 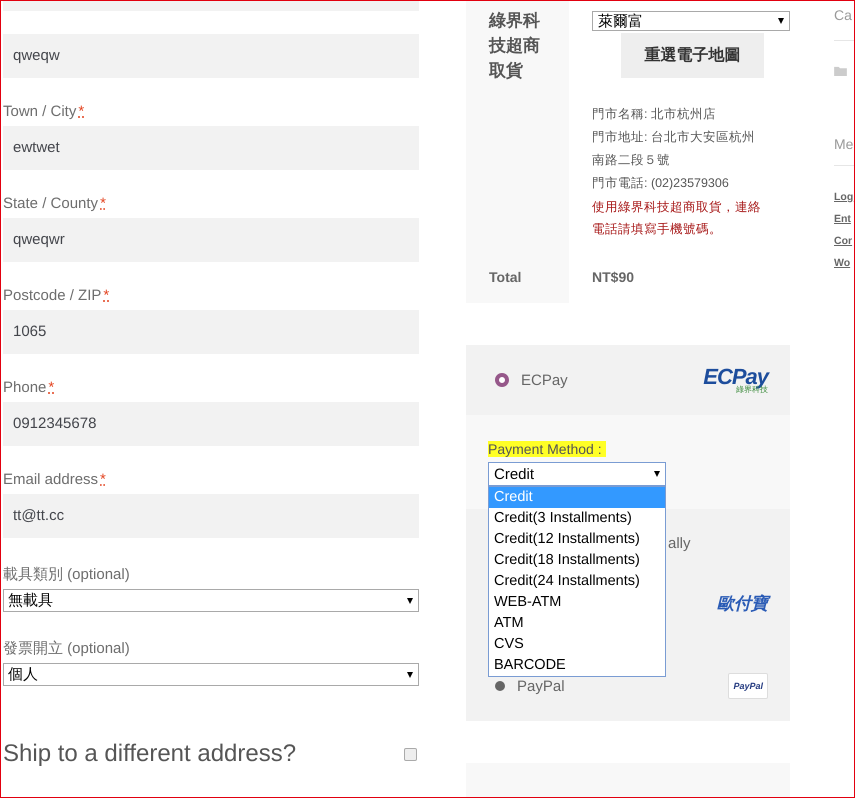 What do you see at coordinates (67, 575) in the screenshot?
I see `field-label: 載具類別 (optional)` at bounding box center [67, 575].